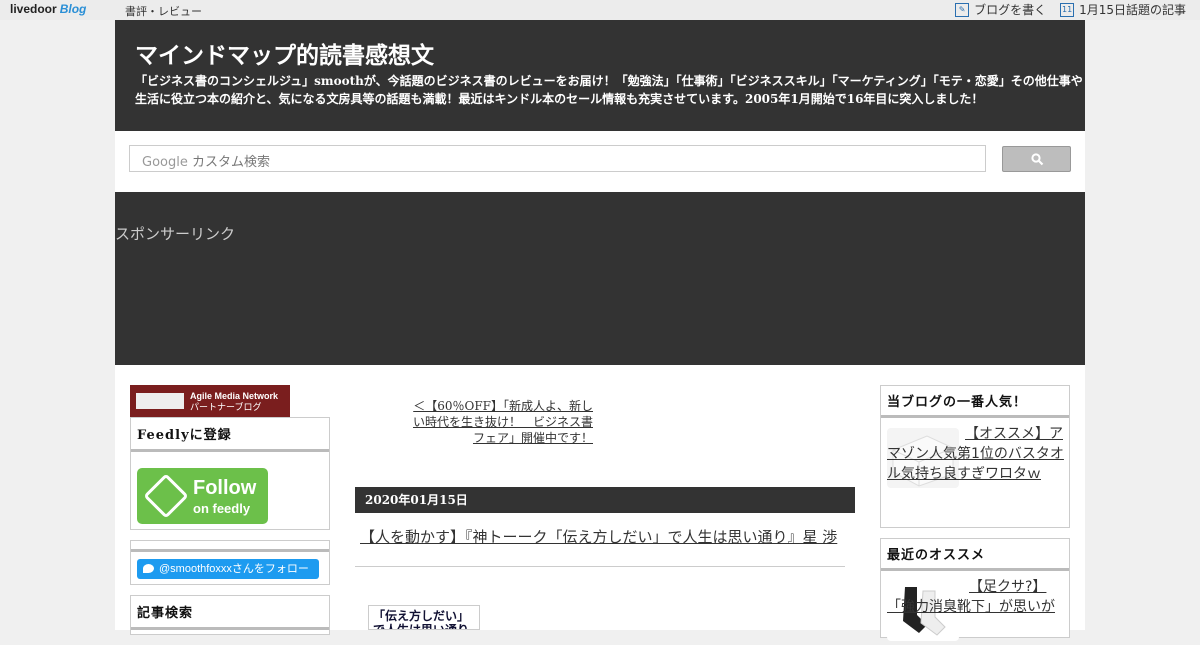 The height and width of the screenshot is (645, 1200). Describe the element at coordinates (600, 566) in the screenshot. I see `article-divider` at that location.